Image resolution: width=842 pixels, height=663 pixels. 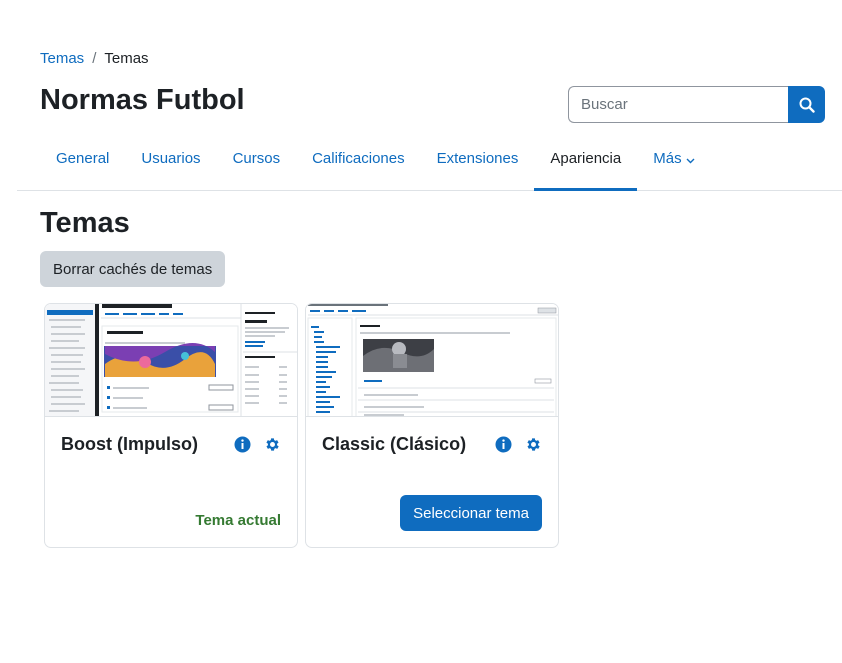 What do you see at coordinates (171, 360) in the screenshot?
I see `theme-preview-boost` at bounding box center [171, 360].